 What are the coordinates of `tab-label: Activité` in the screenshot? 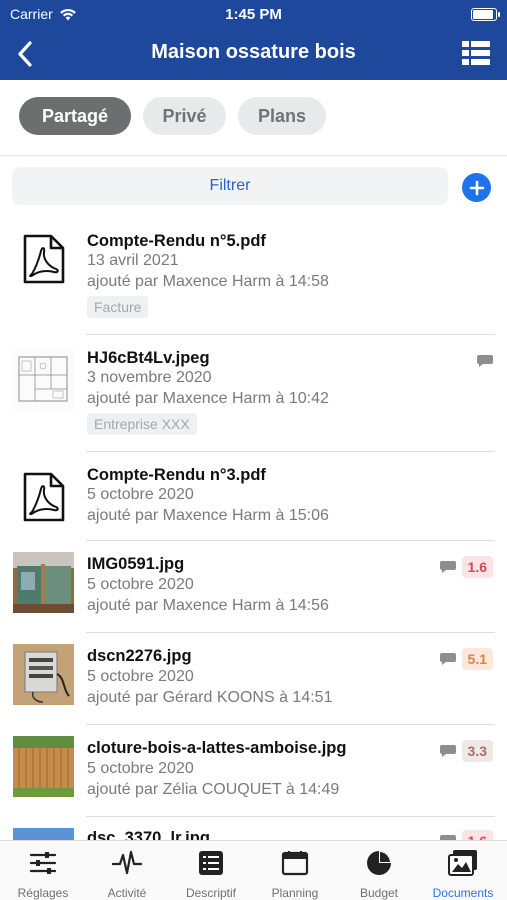 It's located at (127, 893).